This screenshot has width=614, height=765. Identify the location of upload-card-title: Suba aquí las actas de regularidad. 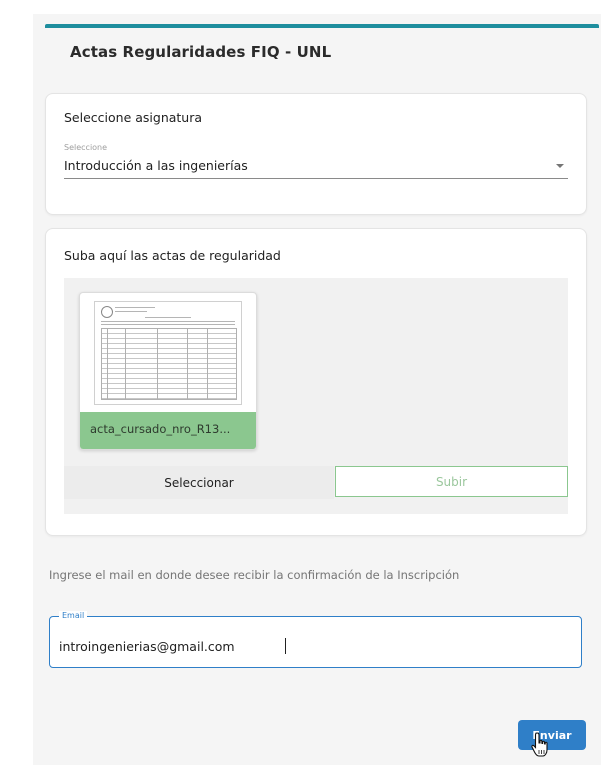
(172, 255).